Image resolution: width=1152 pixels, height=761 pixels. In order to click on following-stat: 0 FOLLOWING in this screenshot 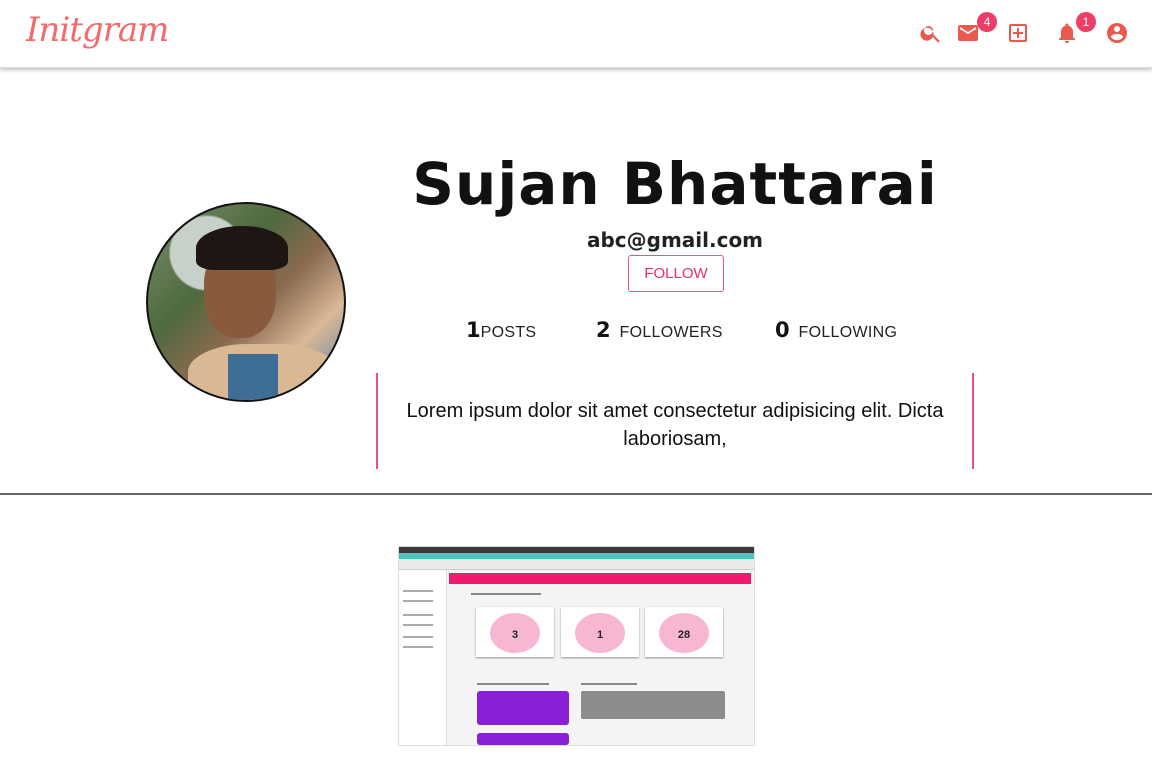, I will do `click(836, 330)`.